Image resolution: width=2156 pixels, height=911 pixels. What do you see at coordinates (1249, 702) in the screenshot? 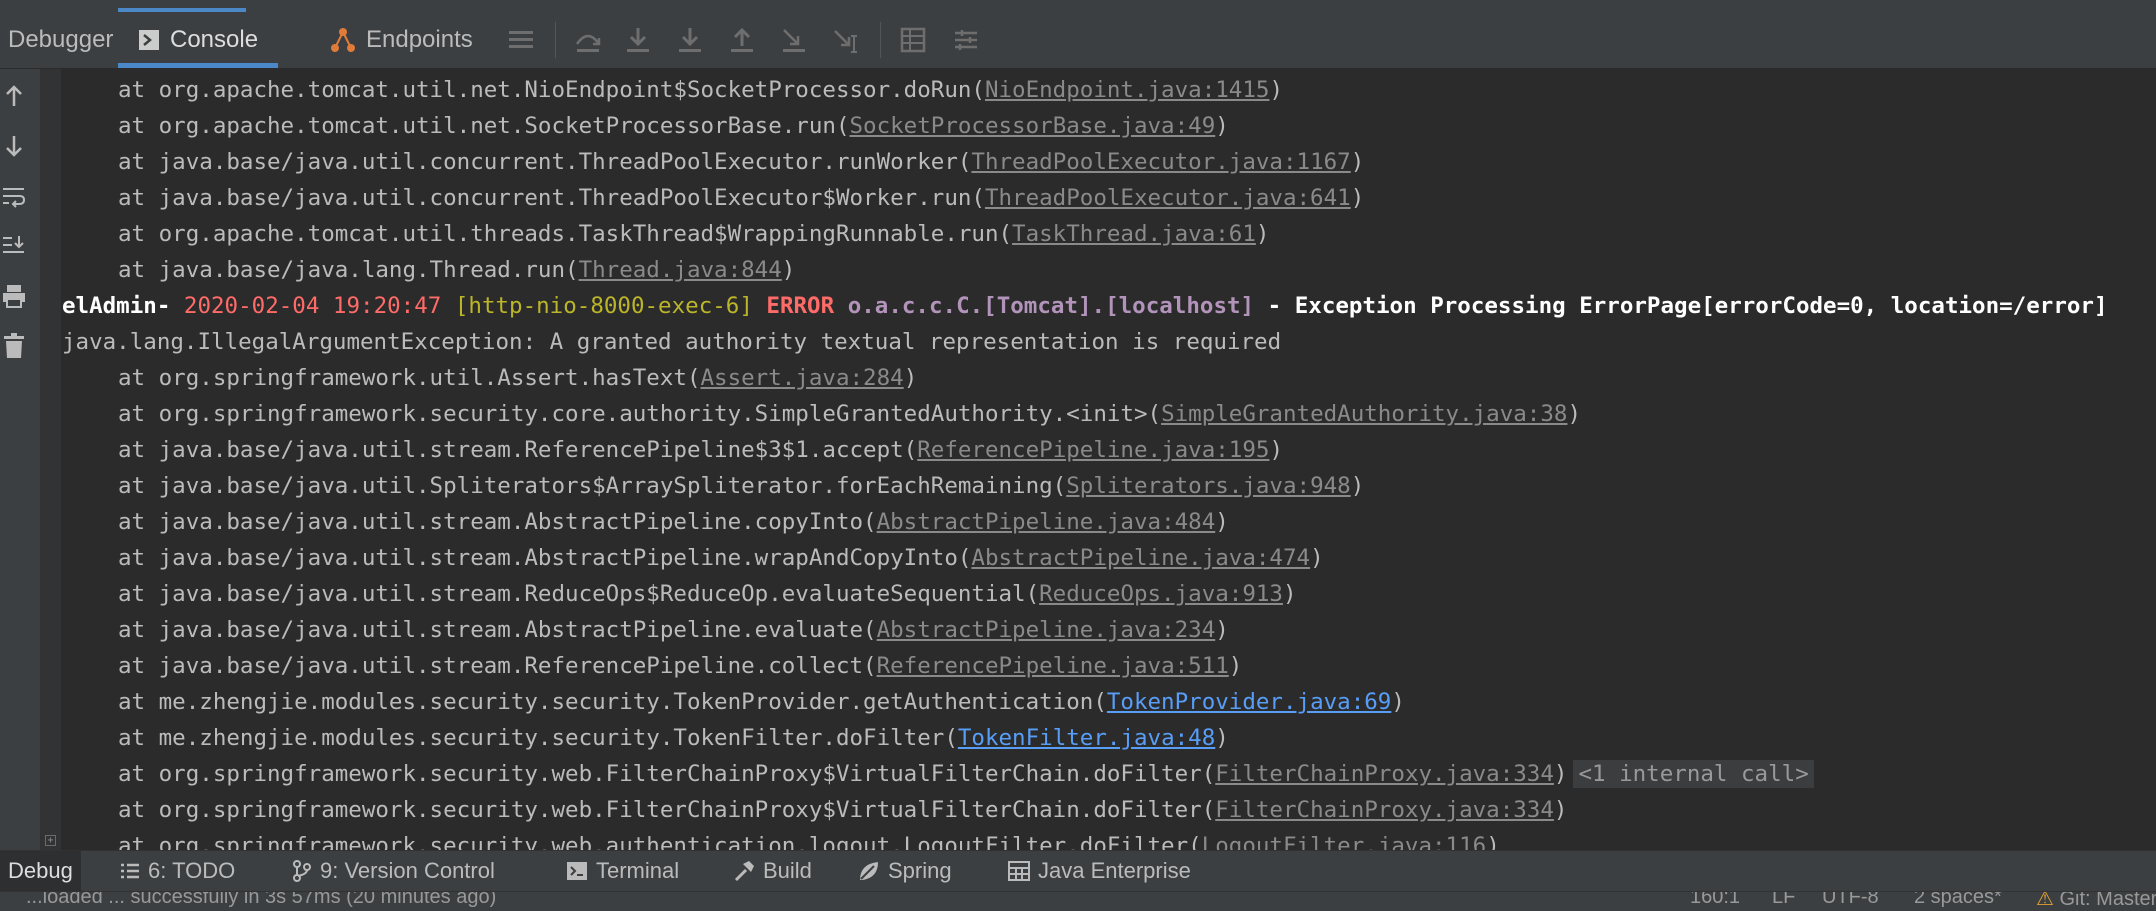
I see `source-link: TokenProvider.java:69` at bounding box center [1249, 702].